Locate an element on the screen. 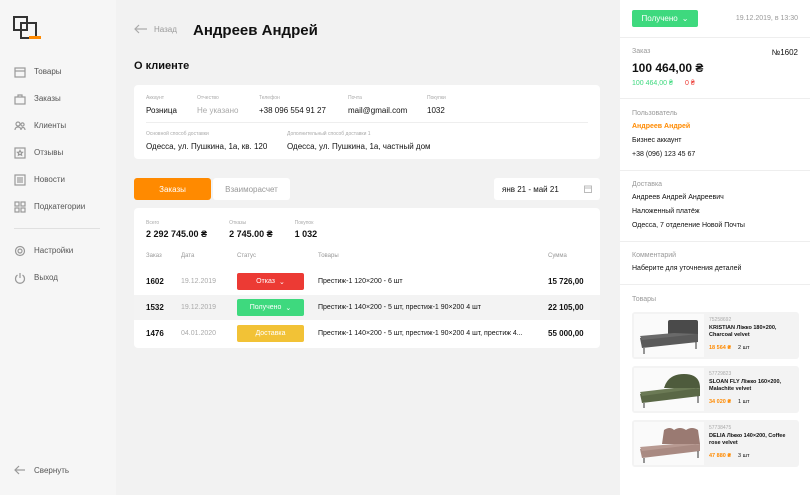  gear-icon is located at coordinates (20, 250).